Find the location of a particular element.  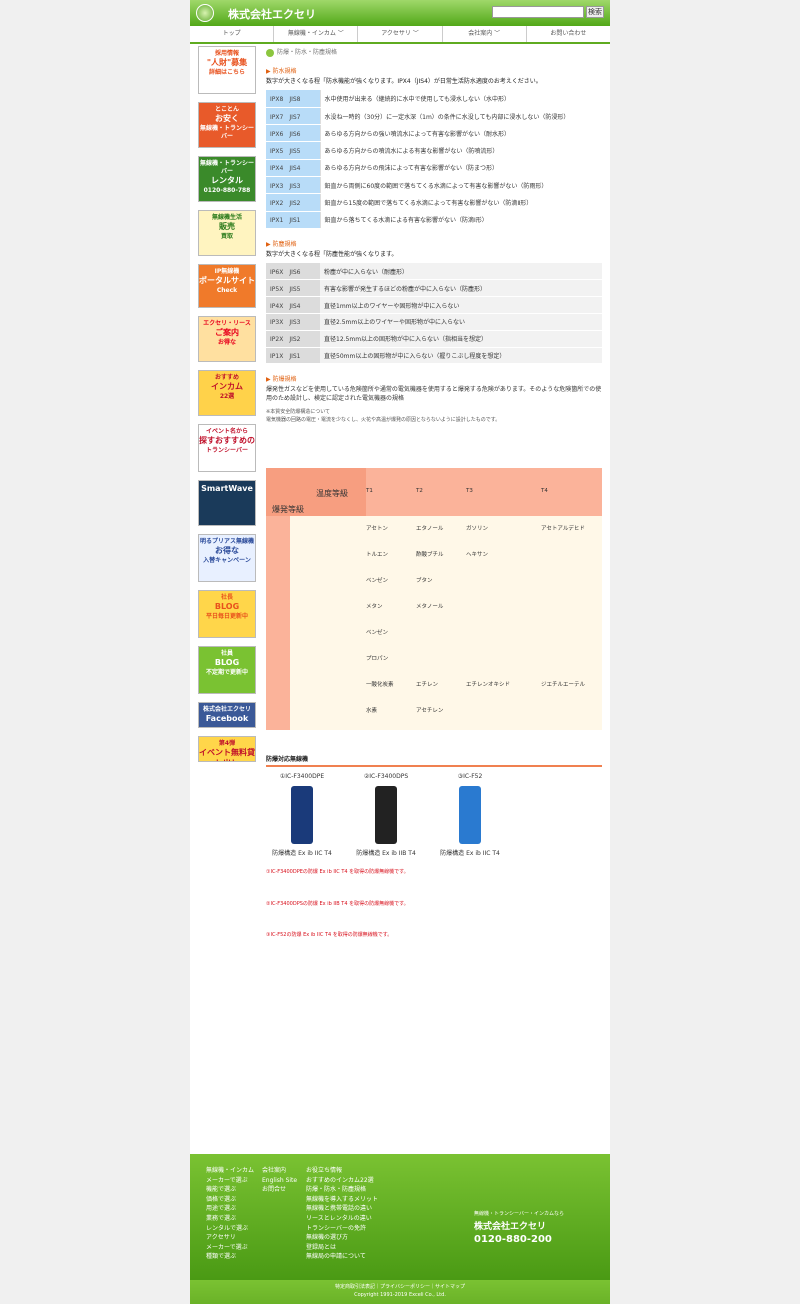

gas-cell: 水素 is located at coordinates (372, 711).